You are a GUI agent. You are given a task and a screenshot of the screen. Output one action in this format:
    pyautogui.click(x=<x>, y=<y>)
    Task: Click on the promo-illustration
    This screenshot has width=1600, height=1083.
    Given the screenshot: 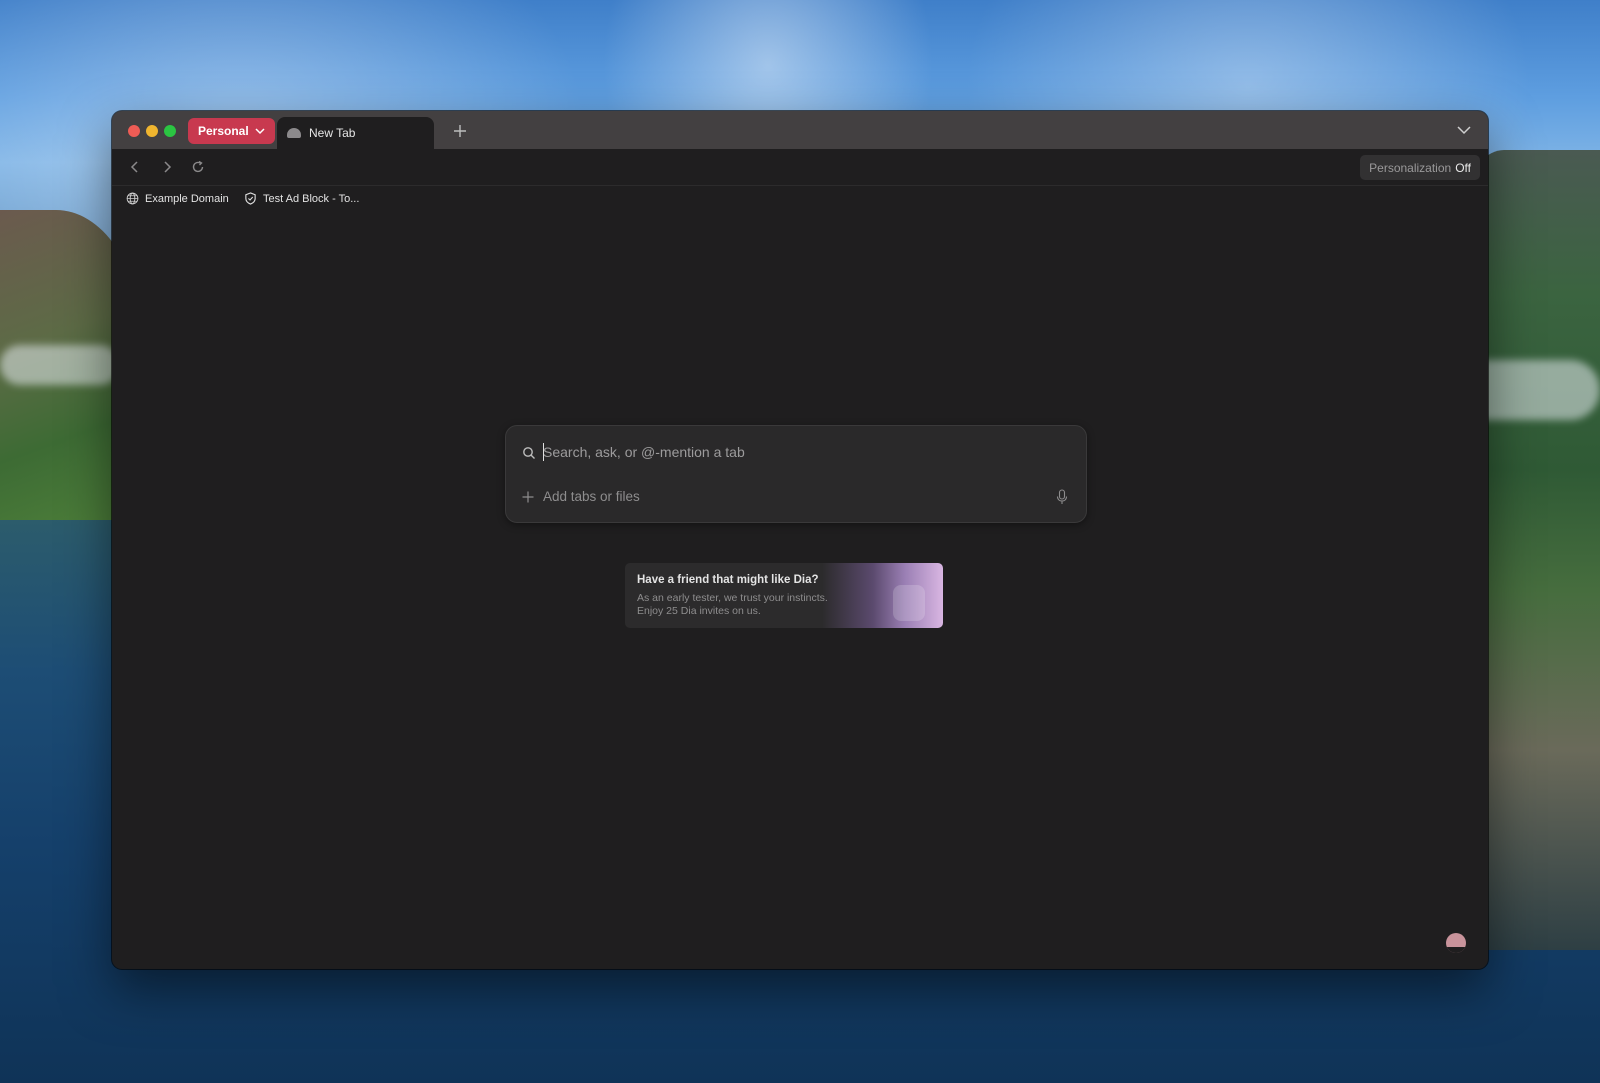 What is the action you would take?
    pyautogui.click(x=909, y=603)
    